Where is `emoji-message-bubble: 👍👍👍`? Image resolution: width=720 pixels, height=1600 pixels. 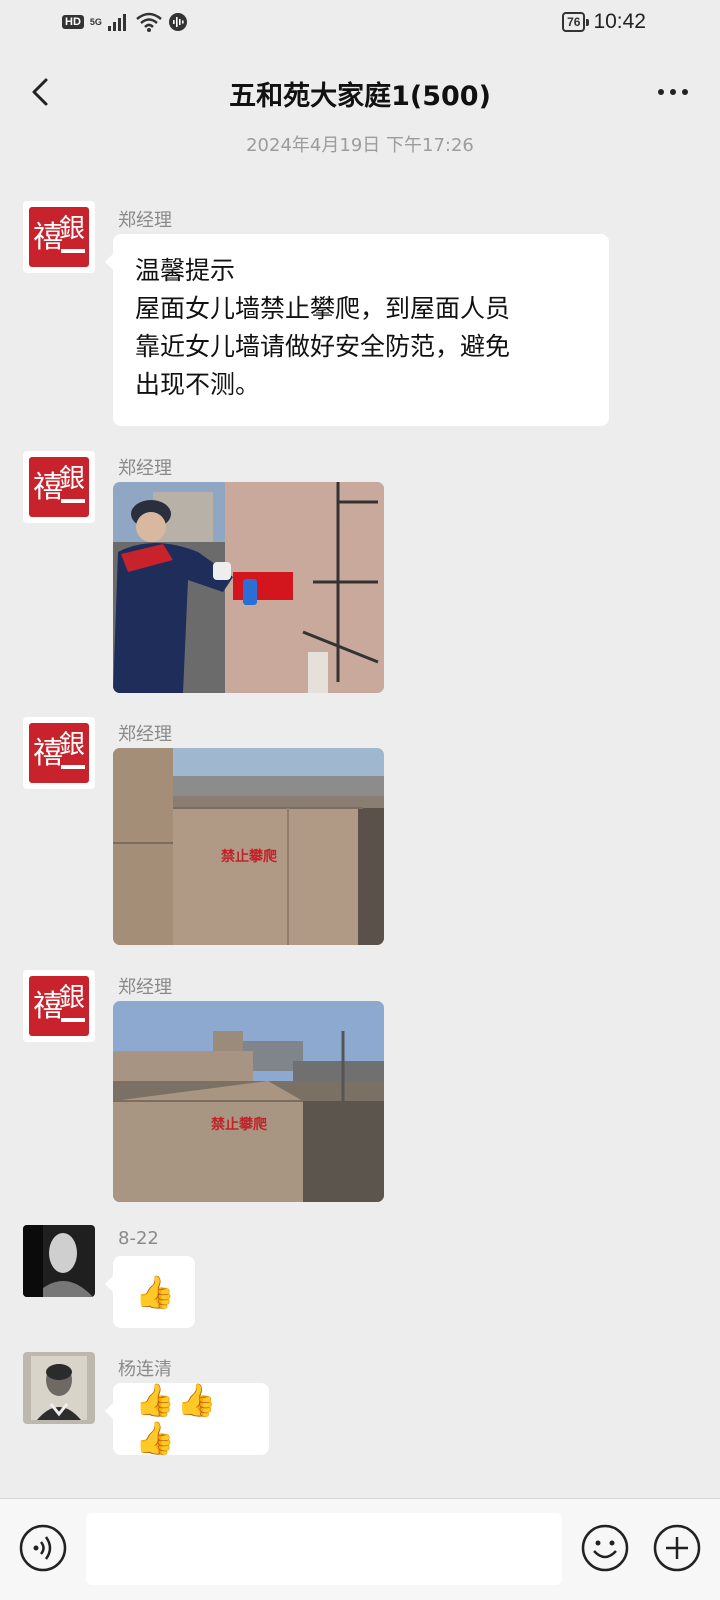
emoji-message-bubble: 👍👍👍 is located at coordinates (187, 1419).